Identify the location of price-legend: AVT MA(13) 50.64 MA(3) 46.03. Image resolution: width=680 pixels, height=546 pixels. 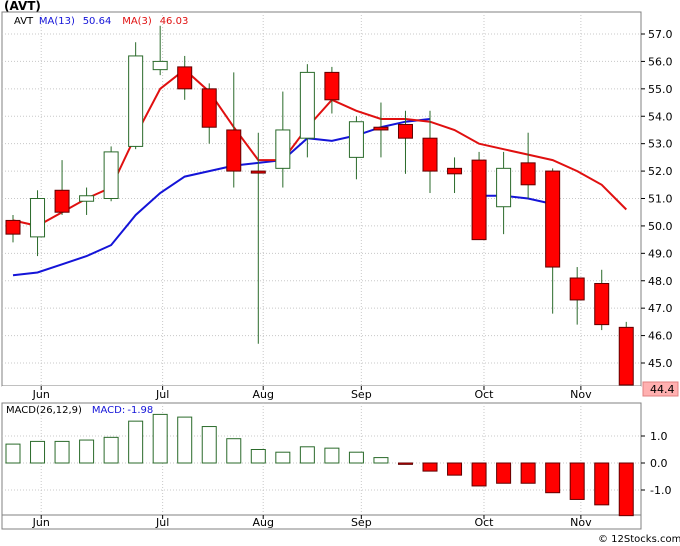
(101, 21).